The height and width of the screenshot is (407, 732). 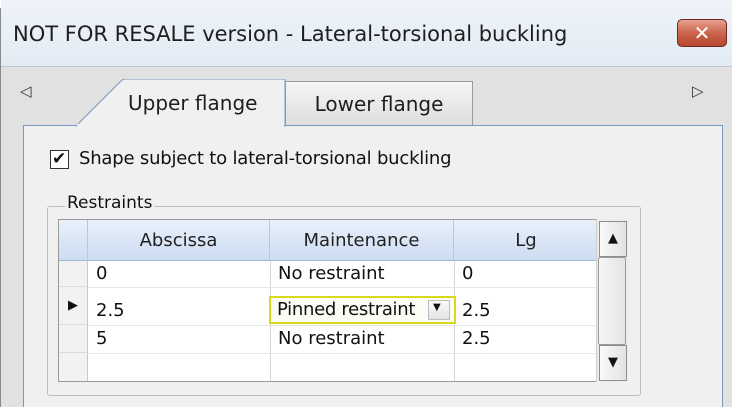 I want to click on tab-scroll-left-icon: ◁, so click(x=26, y=91).